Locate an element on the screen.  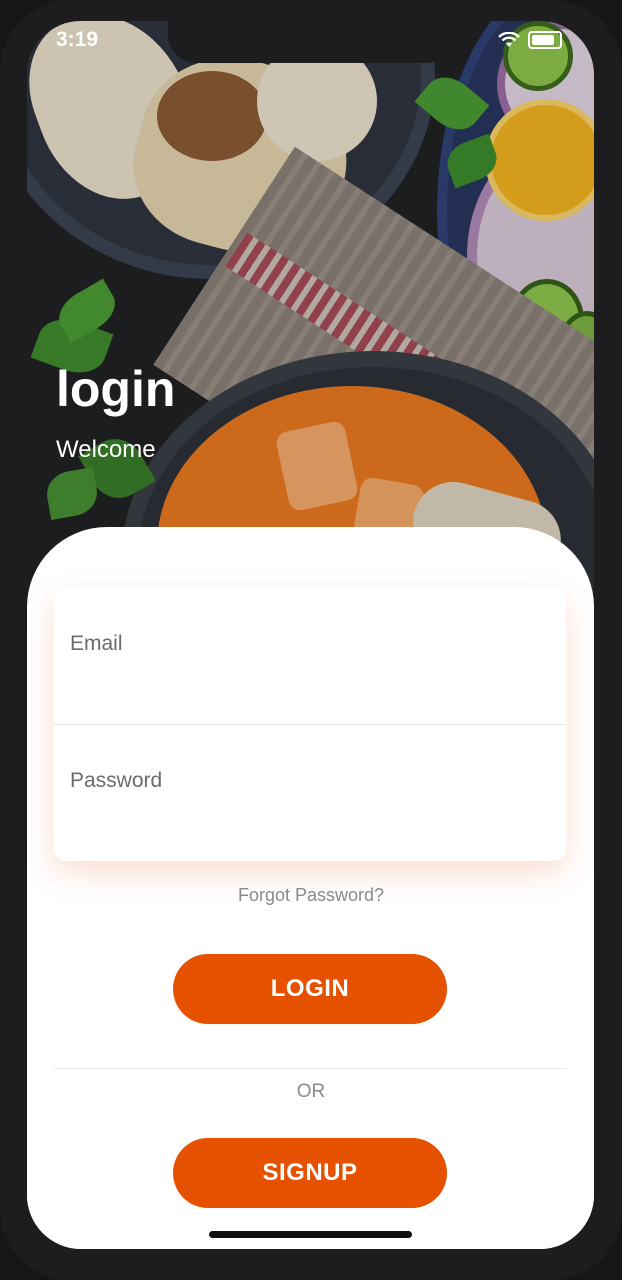
forgot-password-link: Forgot Password? is located at coordinates (311, 895).